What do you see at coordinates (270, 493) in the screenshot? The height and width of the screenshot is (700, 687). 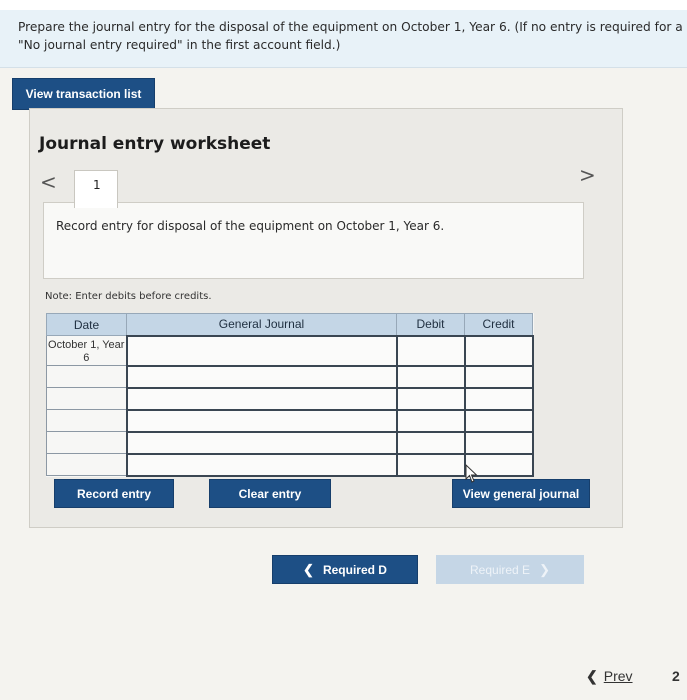 I see `clear-entry-button: Clear entry` at bounding box center [270, 493].